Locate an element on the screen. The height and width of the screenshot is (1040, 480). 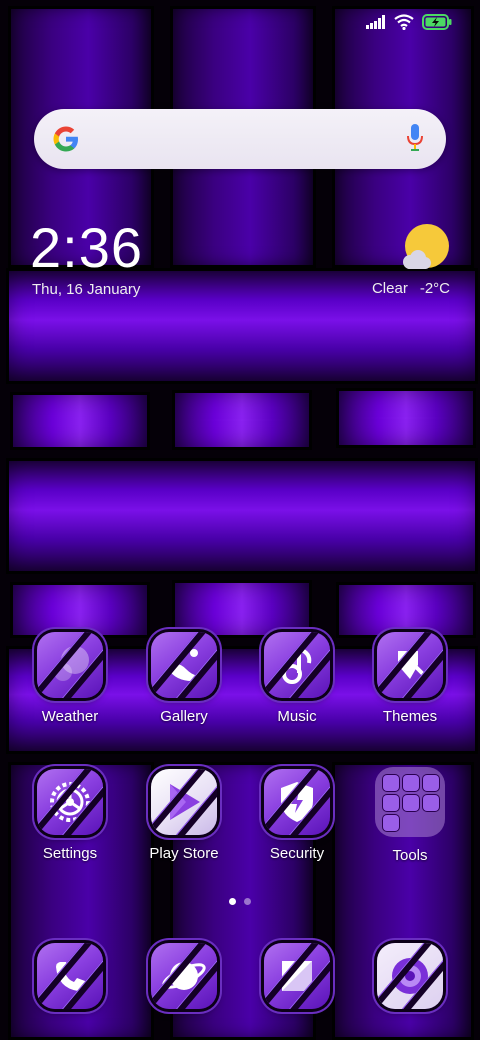
clock-date: Thu, 16 January is located at coordinates (86, 289).